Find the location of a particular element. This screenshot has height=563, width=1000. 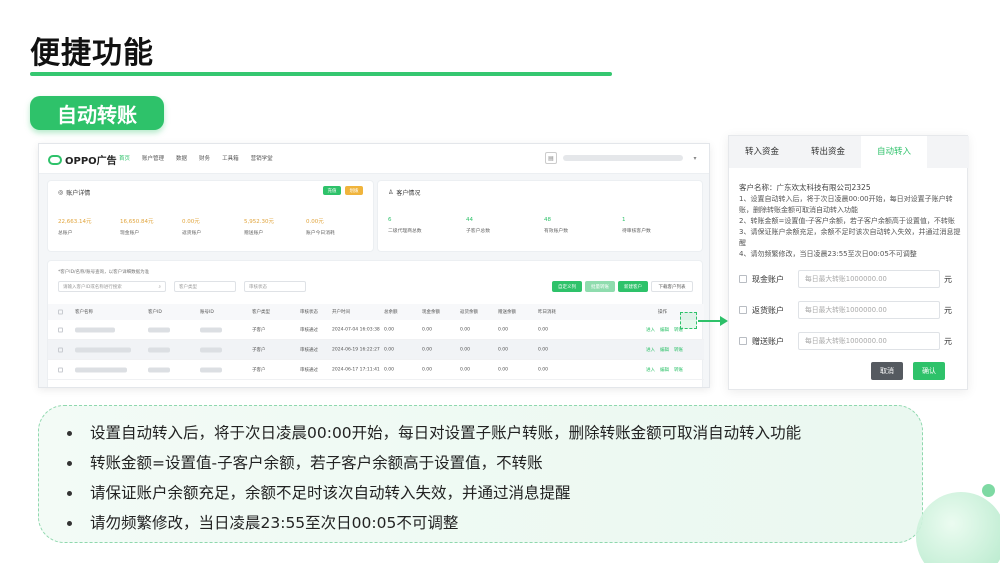

return-balance: 0.00 is located at coordinates (465, 369).